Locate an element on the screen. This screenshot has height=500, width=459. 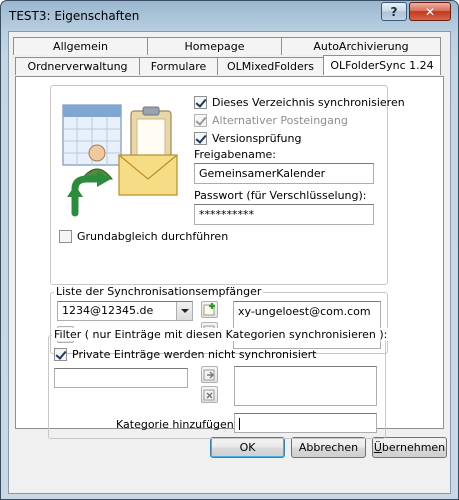
recipient-combobox: 1234@12345.de is located at coordinates (125, 311).